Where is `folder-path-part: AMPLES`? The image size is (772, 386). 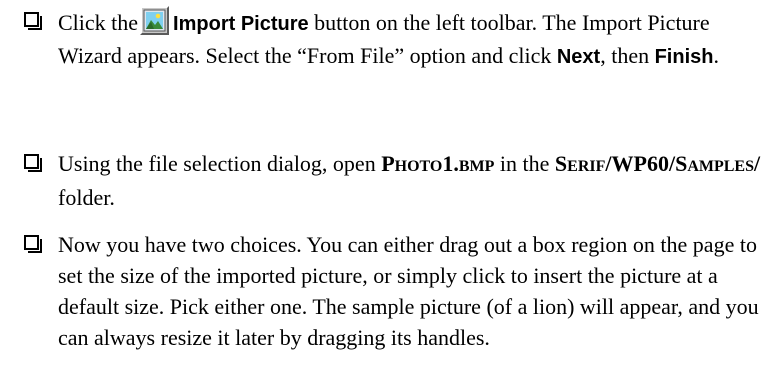 folder-path-part: AMPLES is located at coordinates (720, 166).